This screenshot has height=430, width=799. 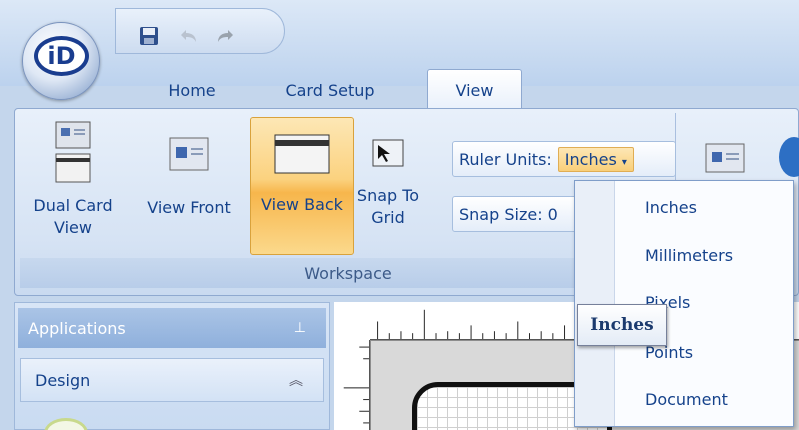 I want to click on app-logo: iD, so click(x=61, y=56).